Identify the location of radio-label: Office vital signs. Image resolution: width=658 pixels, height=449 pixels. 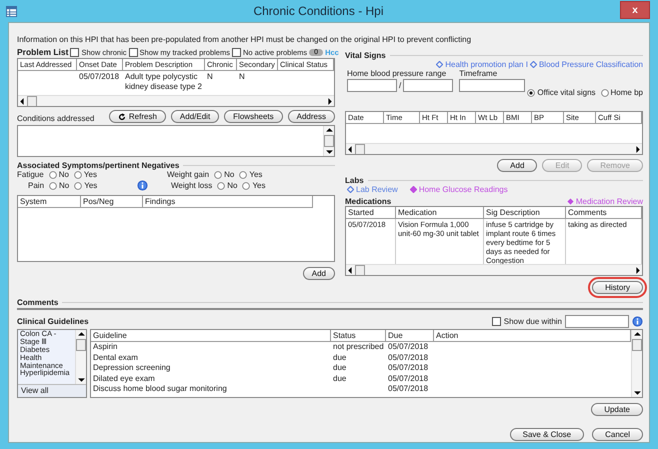
(566, 92).